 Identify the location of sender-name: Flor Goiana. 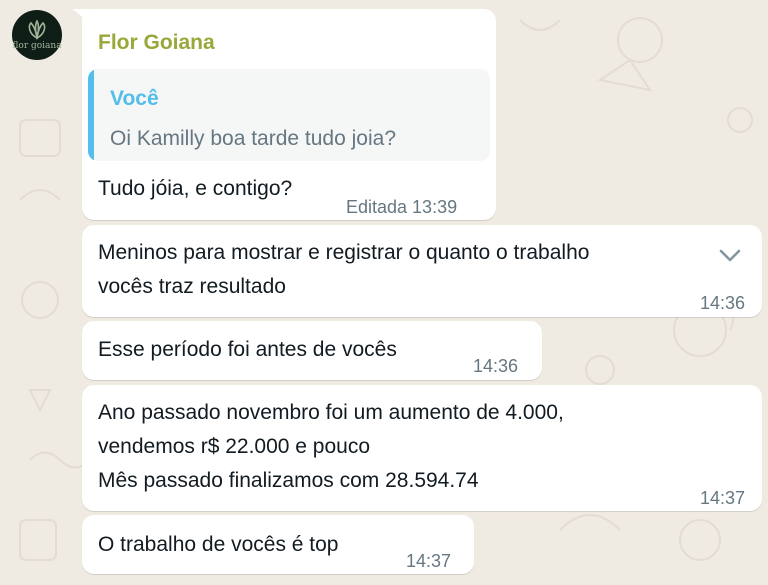
(156, 43).